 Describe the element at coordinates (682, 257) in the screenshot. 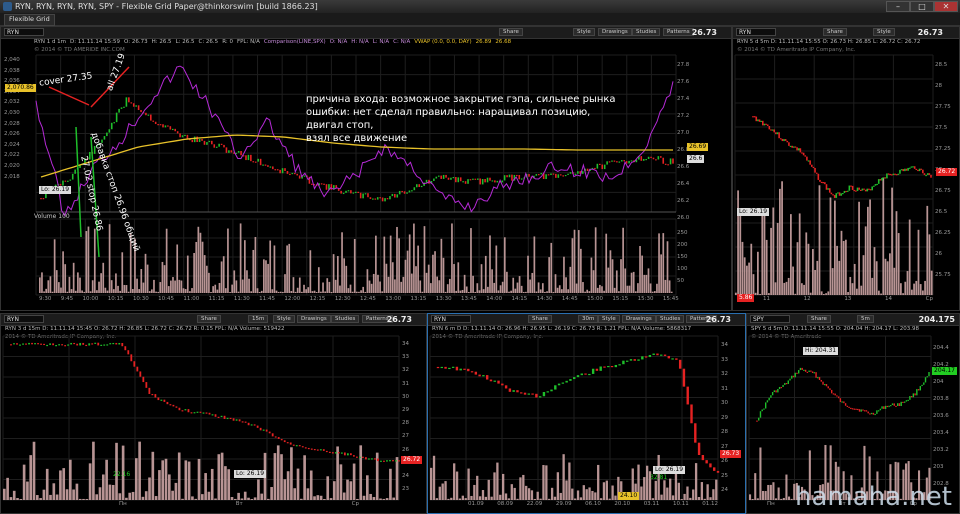

I see `volume-axis: 250 200 150 100 50` at that location.